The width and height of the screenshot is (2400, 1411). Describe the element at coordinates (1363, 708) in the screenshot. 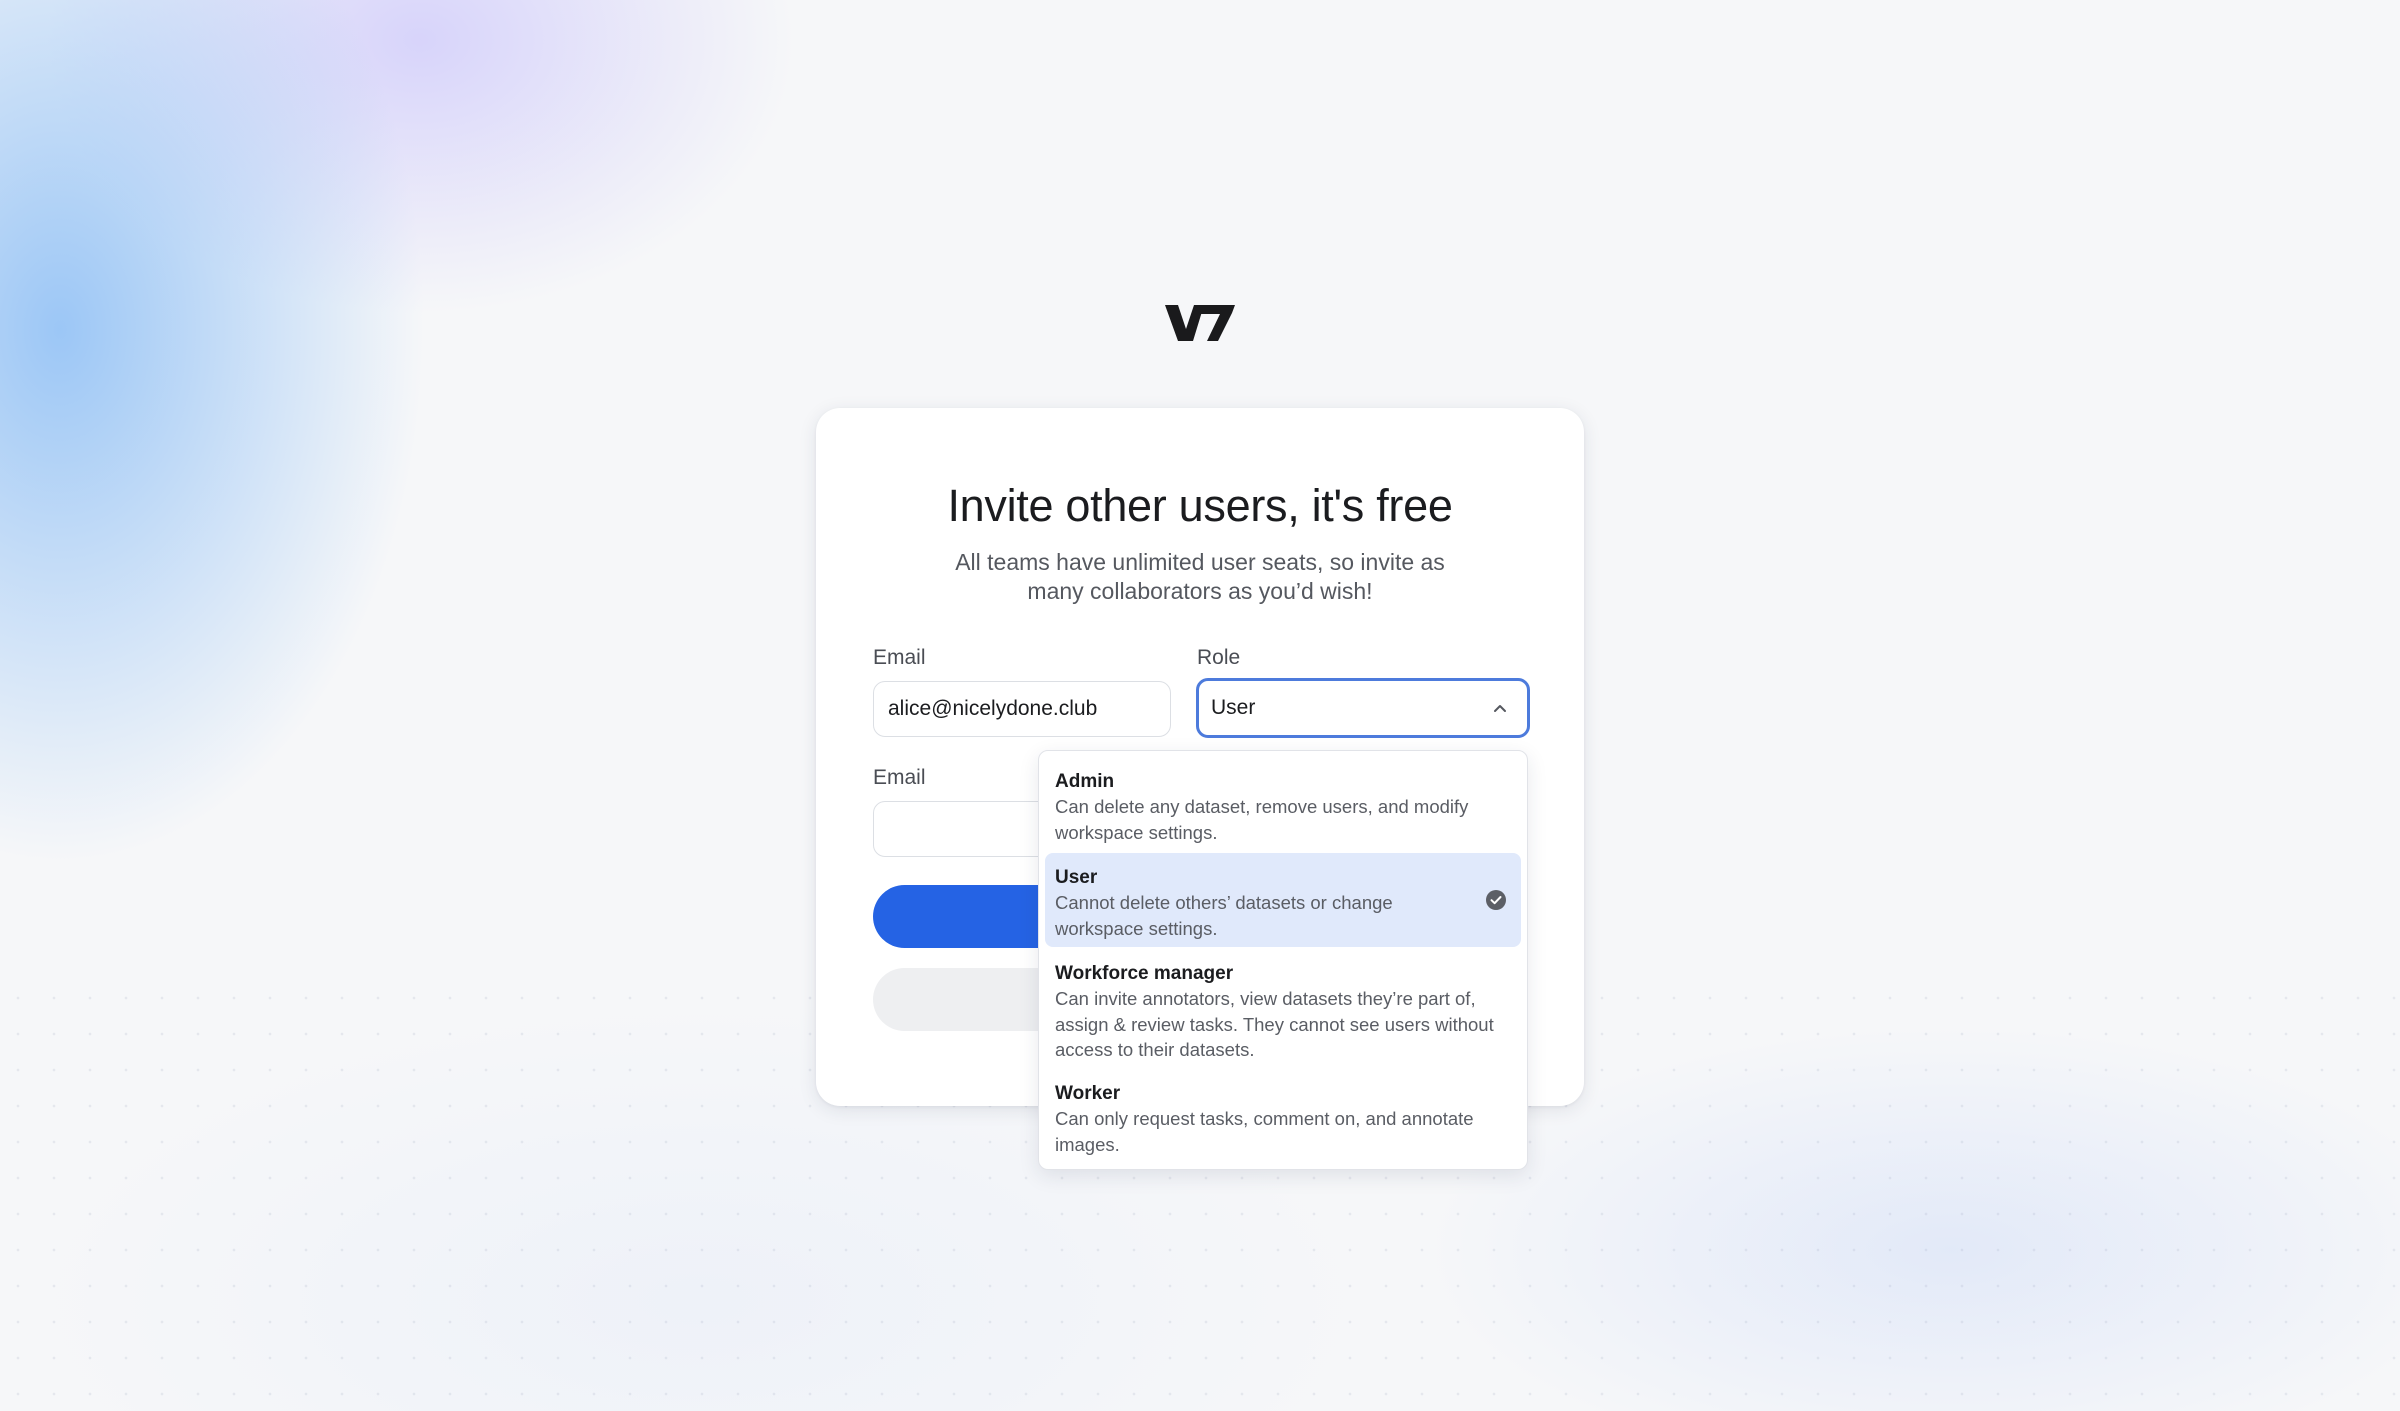

I see `role-select: User` at that location.